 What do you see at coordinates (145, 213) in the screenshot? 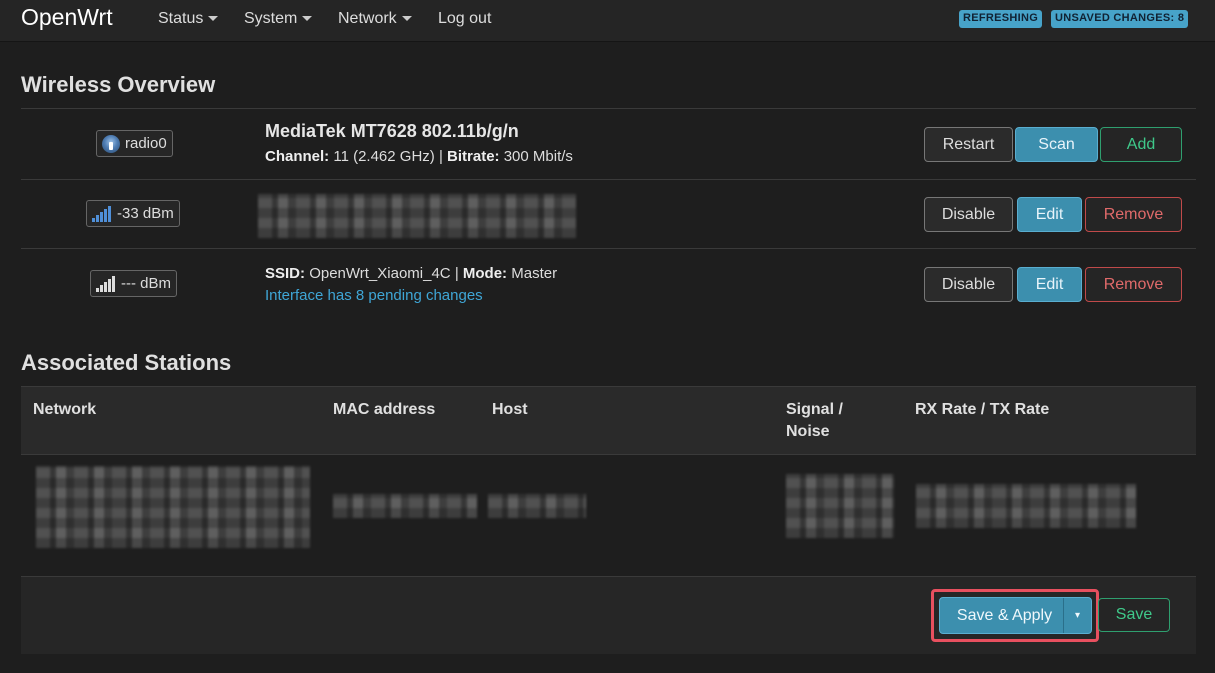
I see `signal-value: -33 dBm` at bounding box center [145, 213].